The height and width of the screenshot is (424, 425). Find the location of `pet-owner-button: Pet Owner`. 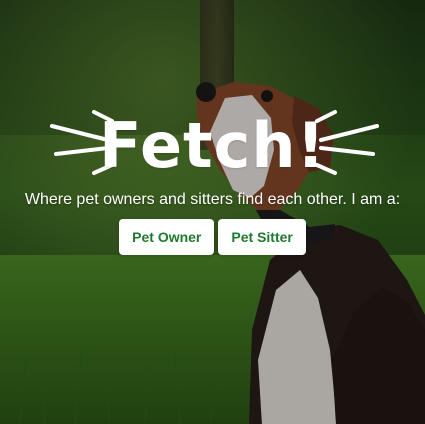

pet-owner-button: Pet Owner is located at coordinates (167, 237).